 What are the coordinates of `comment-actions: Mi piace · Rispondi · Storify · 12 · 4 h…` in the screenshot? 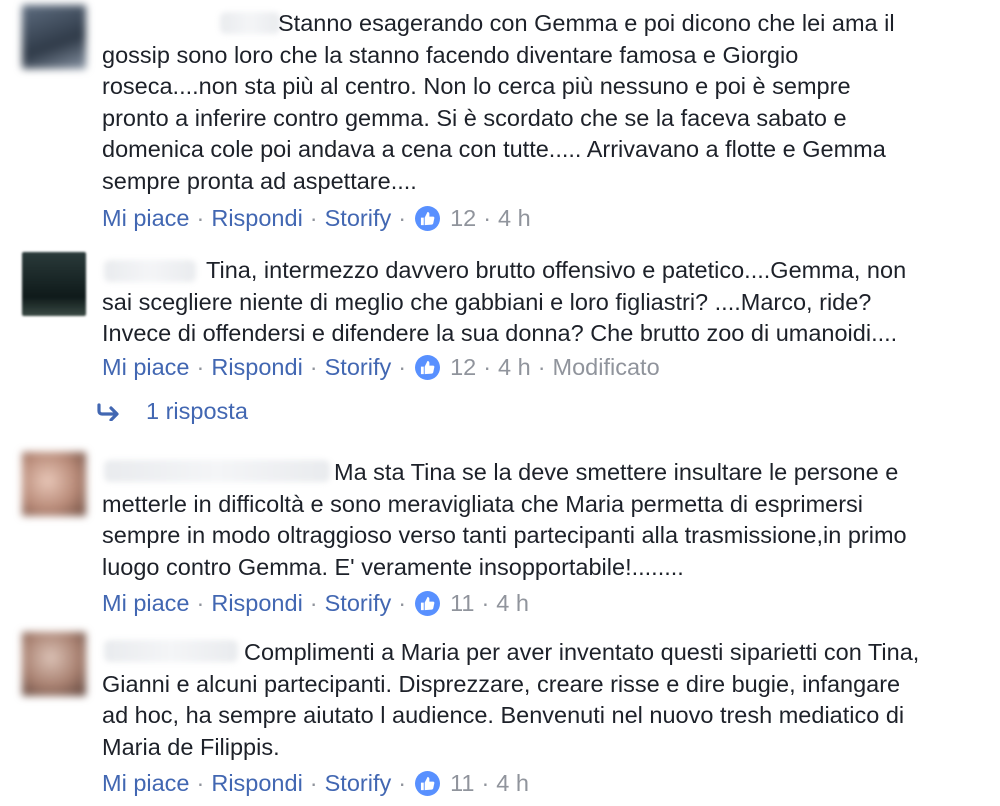 It's located at (381, 367).